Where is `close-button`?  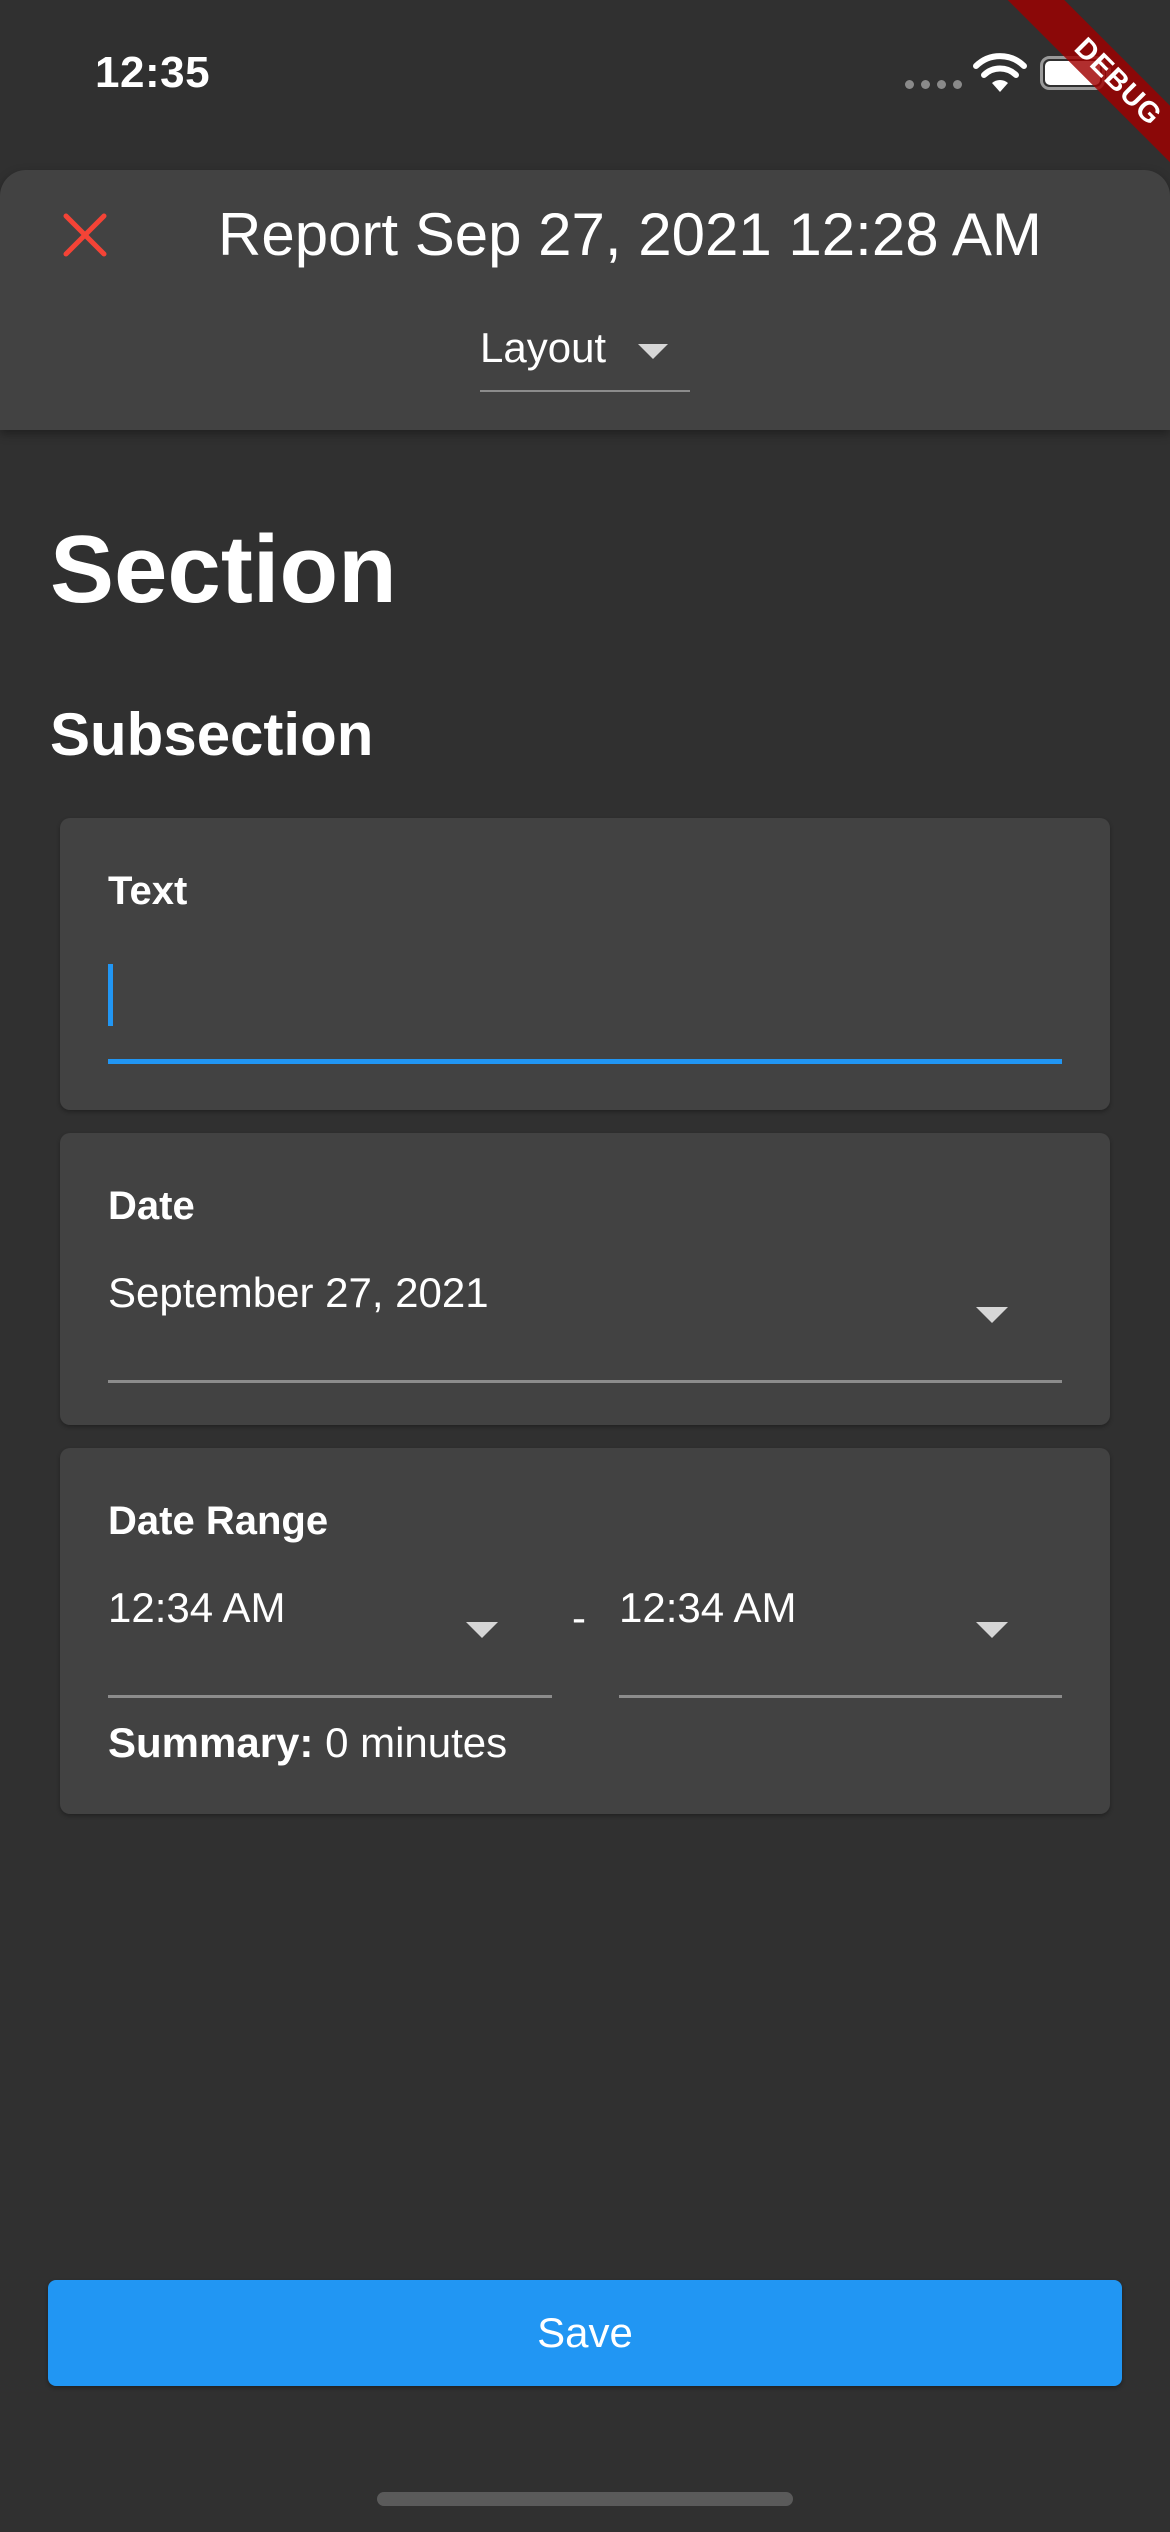
close-button is located at coordinates (85, 235).